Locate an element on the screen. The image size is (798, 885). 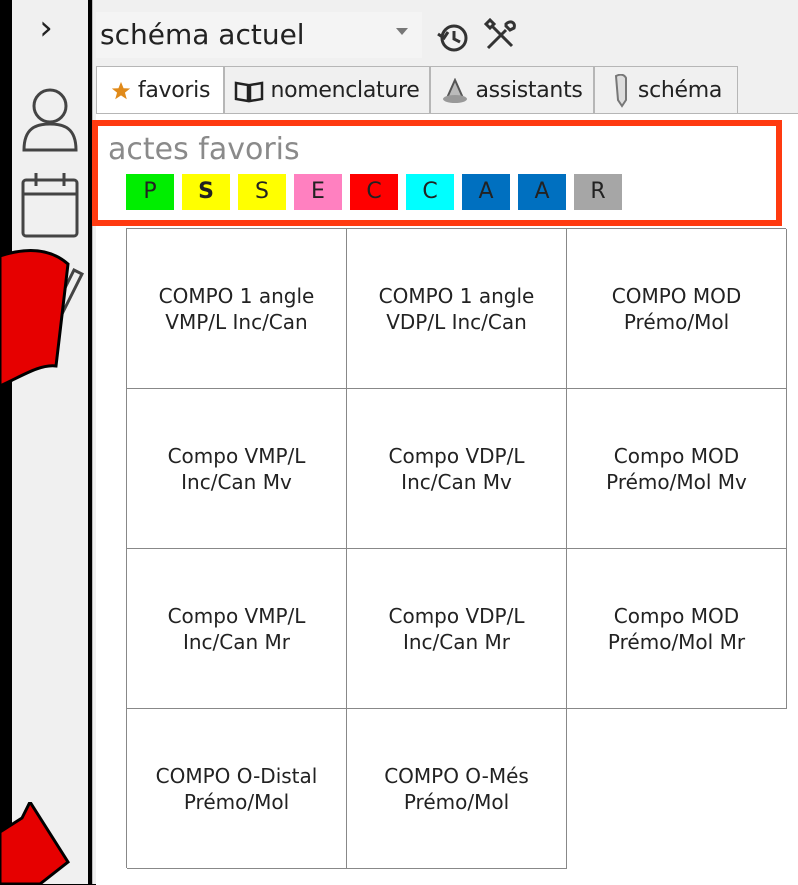
tooth-icon is located at coordinates (620, 90).